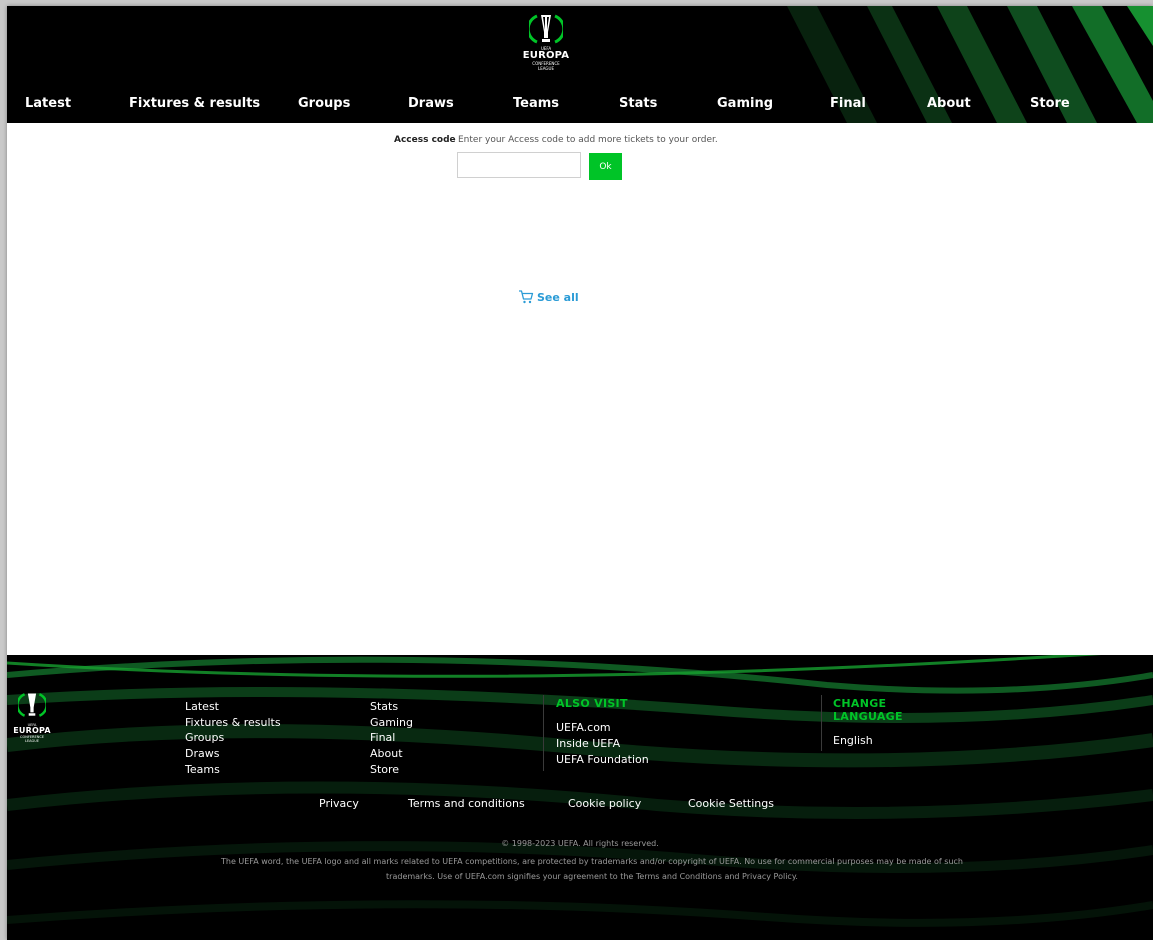 The width and height of the screenshot is (1153, 940). Describe the element at coordinates (604, 803) in the screenshot. I see `cookie-policy-link: Cookie policy` at that location.